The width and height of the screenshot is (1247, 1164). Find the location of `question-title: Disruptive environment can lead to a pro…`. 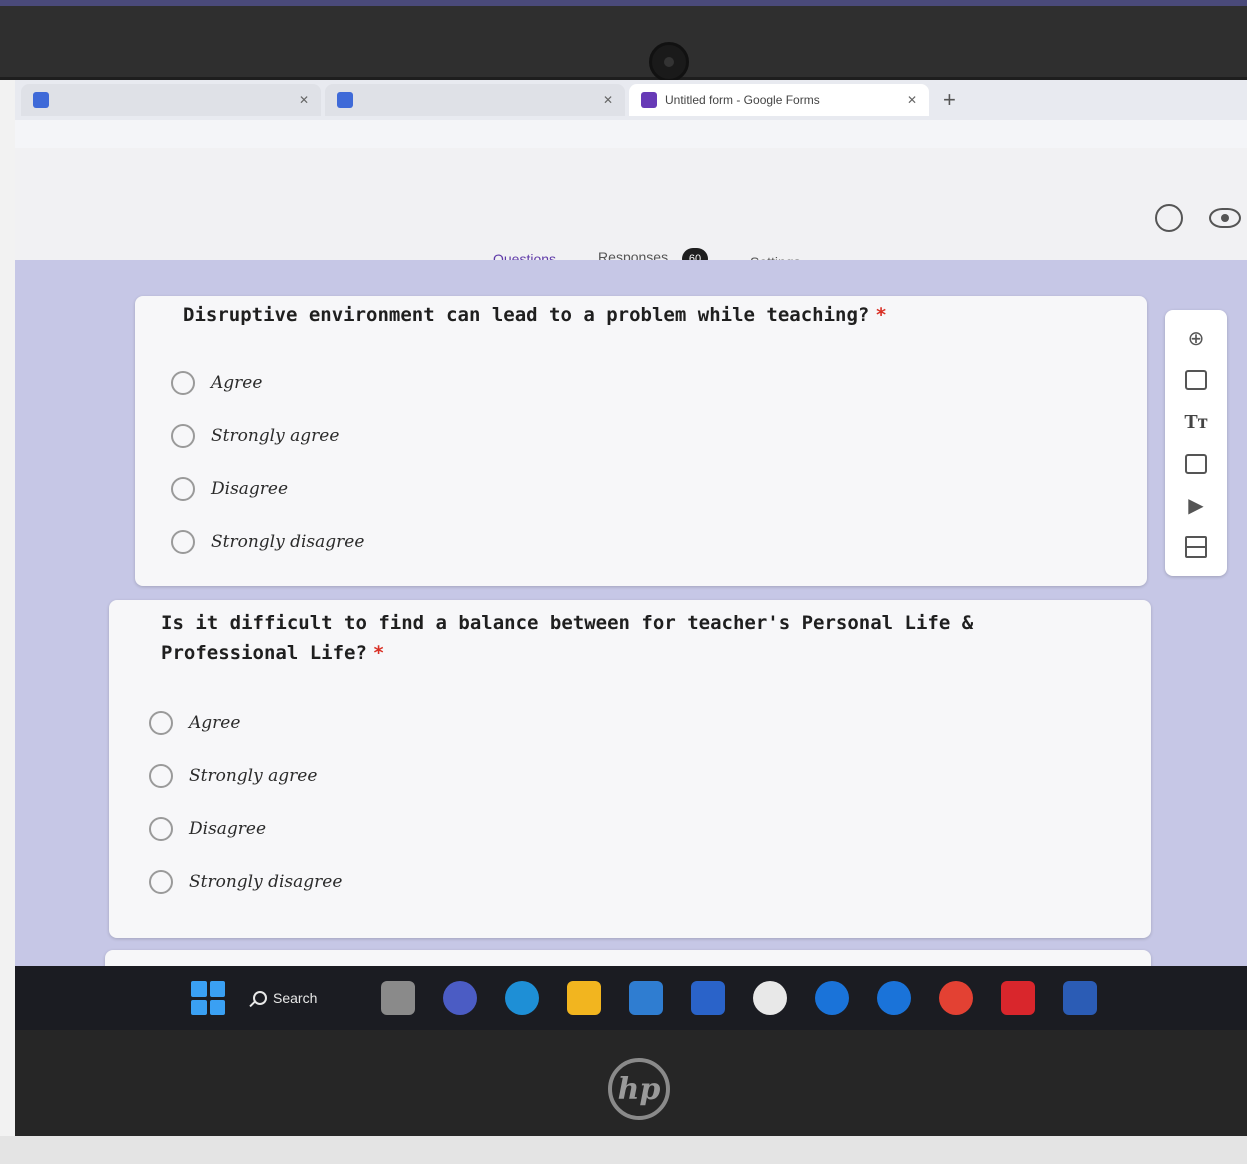

question-title: Disruptive environment can lead to a pro… is located at coordinates (633, 315).